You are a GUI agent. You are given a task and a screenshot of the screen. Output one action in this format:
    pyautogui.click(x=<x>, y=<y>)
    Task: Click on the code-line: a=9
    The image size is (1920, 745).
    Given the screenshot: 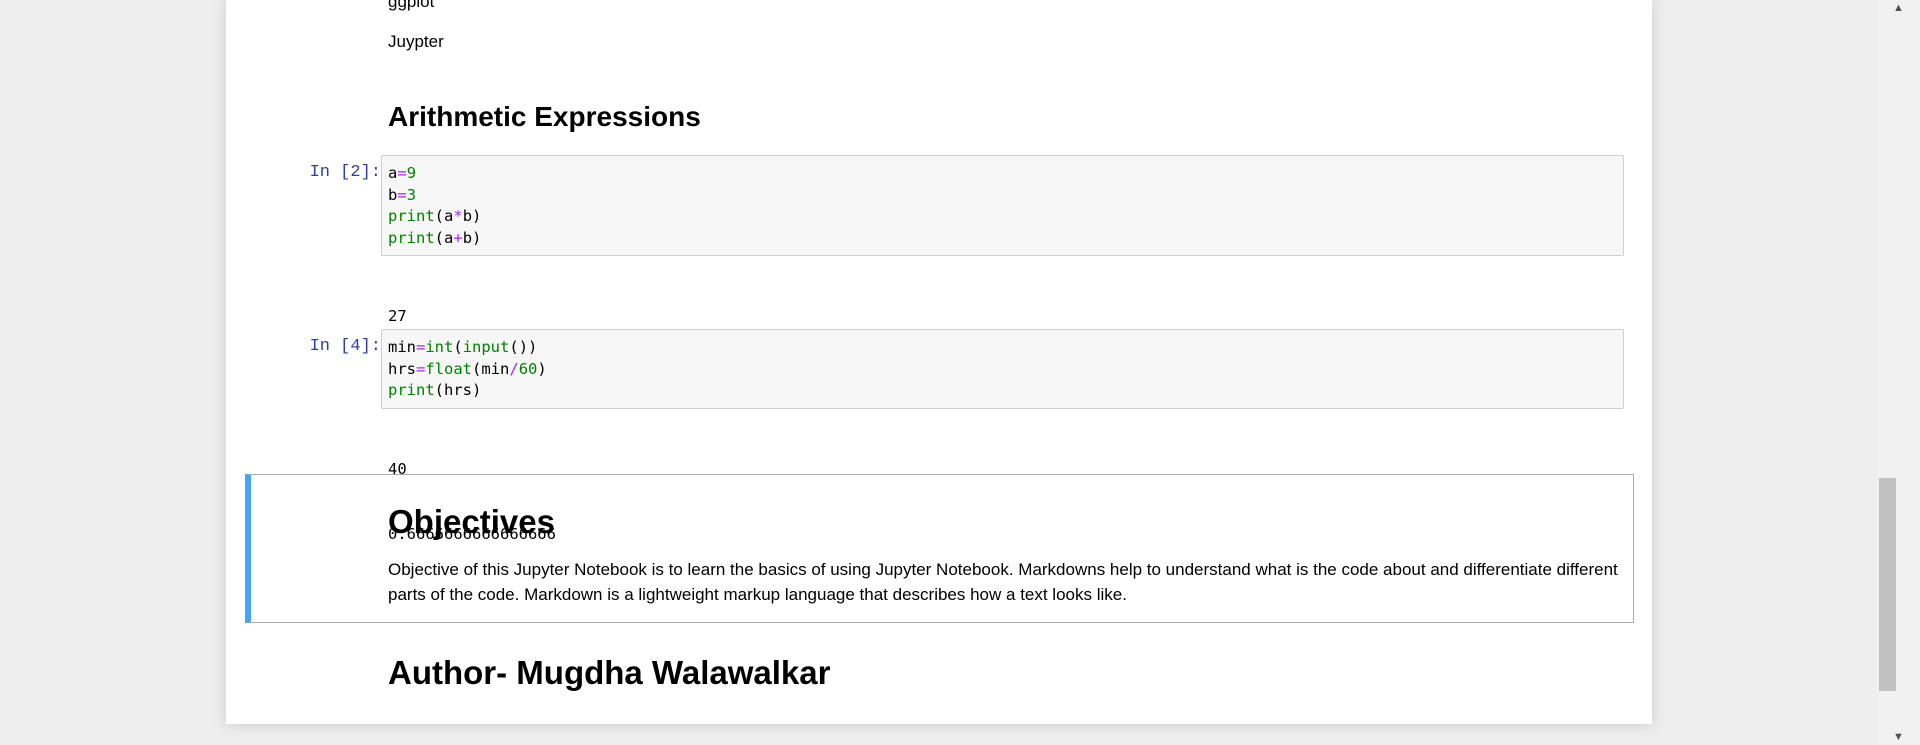 What is the action you would take?
    pyautogui.click(x=402, y=173)
    